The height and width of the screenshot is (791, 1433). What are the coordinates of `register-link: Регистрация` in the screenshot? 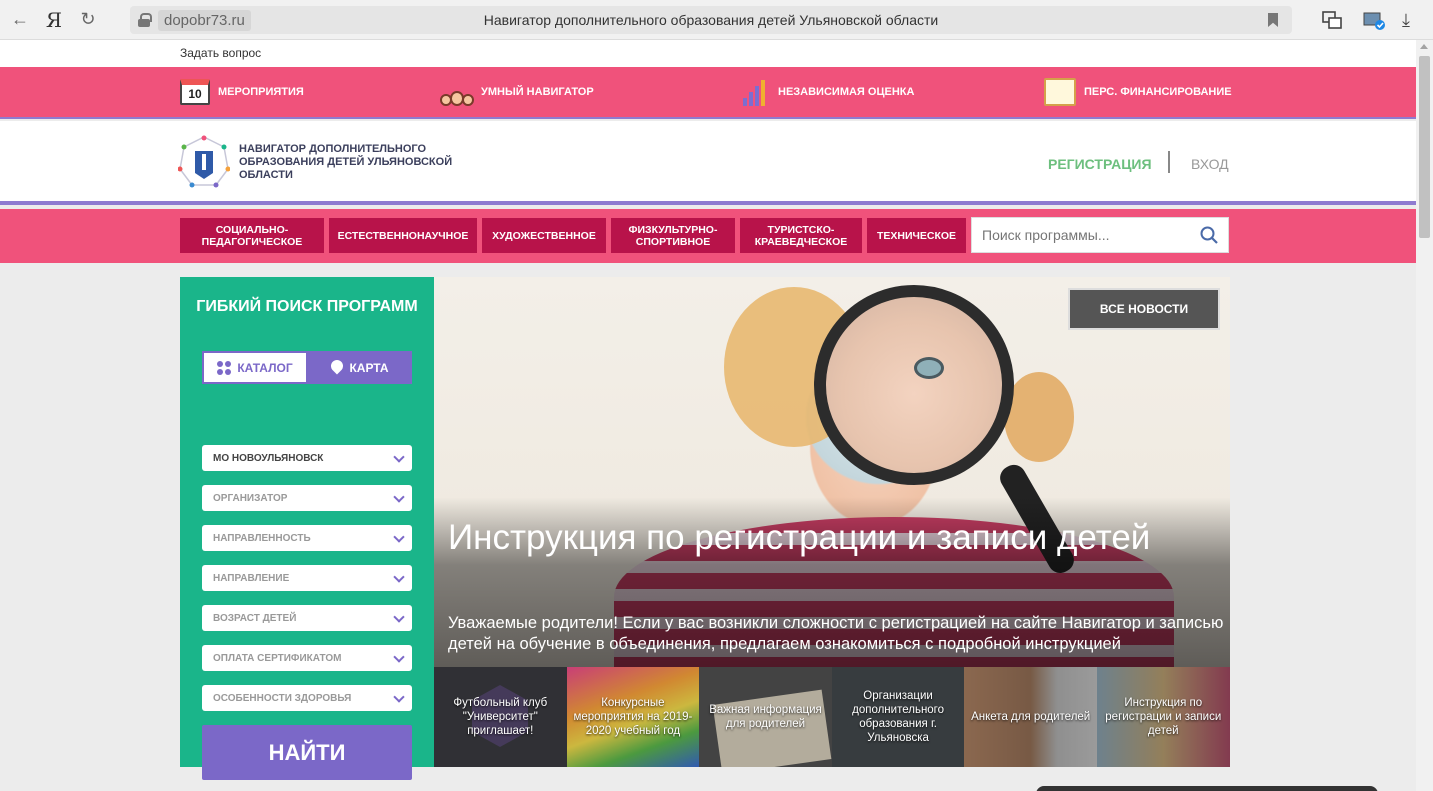 It's located at (1100, 164).